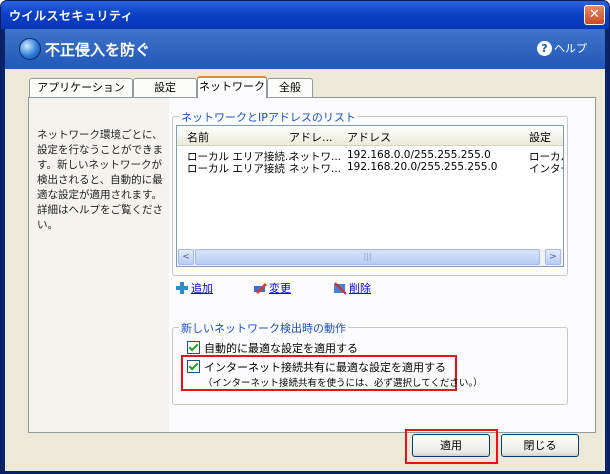 The width and height of the screenshot is (610, 474). What do you see at coordinates (544, 48) in the screenshot?
I see `help-icon: ?` at bounding box center [544, 48].